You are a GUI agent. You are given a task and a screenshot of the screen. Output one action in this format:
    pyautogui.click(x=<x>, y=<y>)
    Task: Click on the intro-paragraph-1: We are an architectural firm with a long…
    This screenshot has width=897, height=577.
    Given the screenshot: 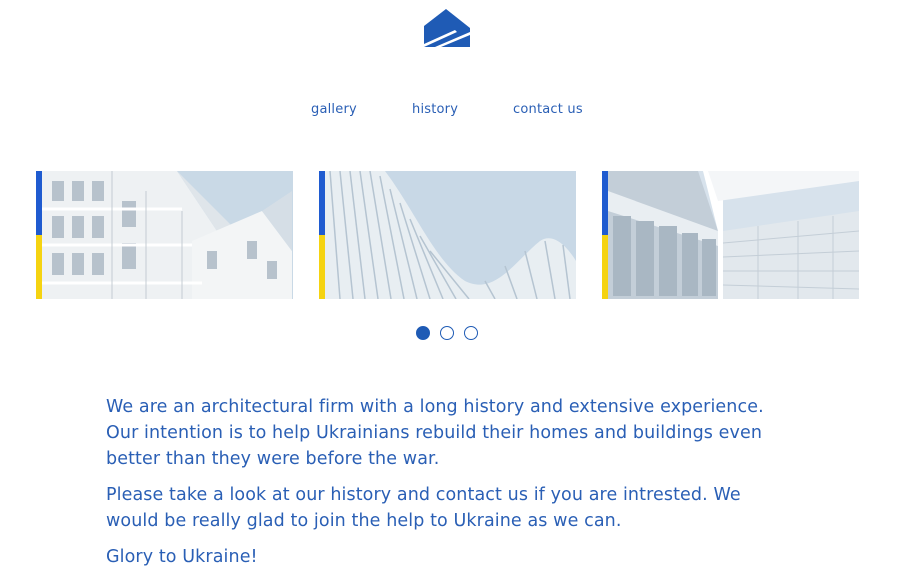 What is the action you would take?
    pyautogui.click(x=435, y=433)
    